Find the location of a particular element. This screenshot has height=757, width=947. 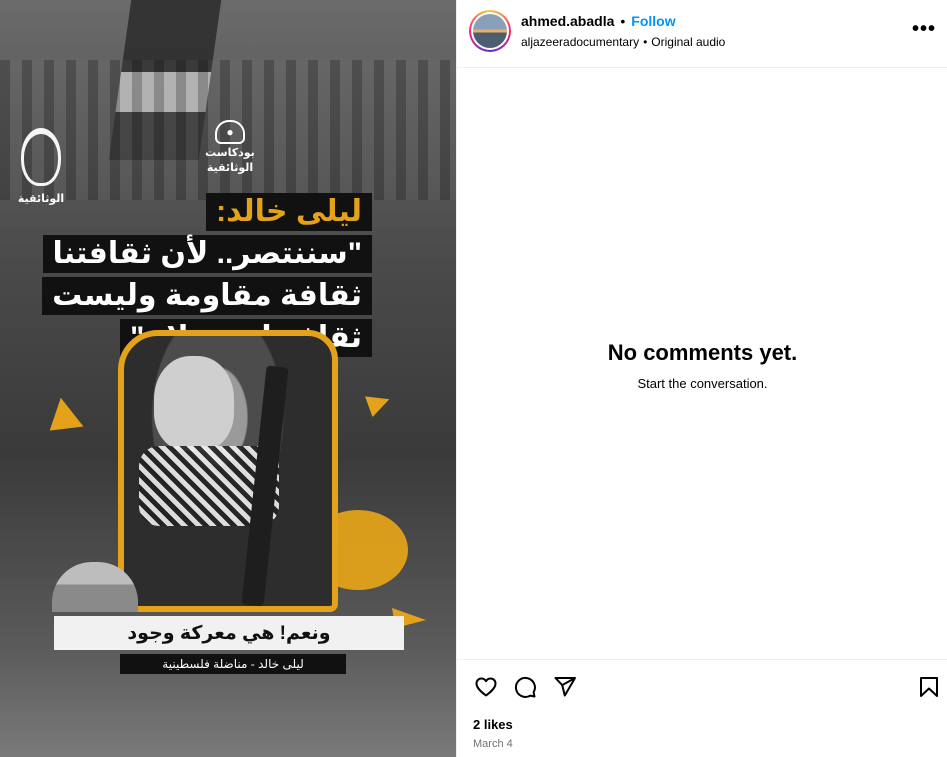

post-actions: 2 likes March 4 is located at coordinates (702, 708).